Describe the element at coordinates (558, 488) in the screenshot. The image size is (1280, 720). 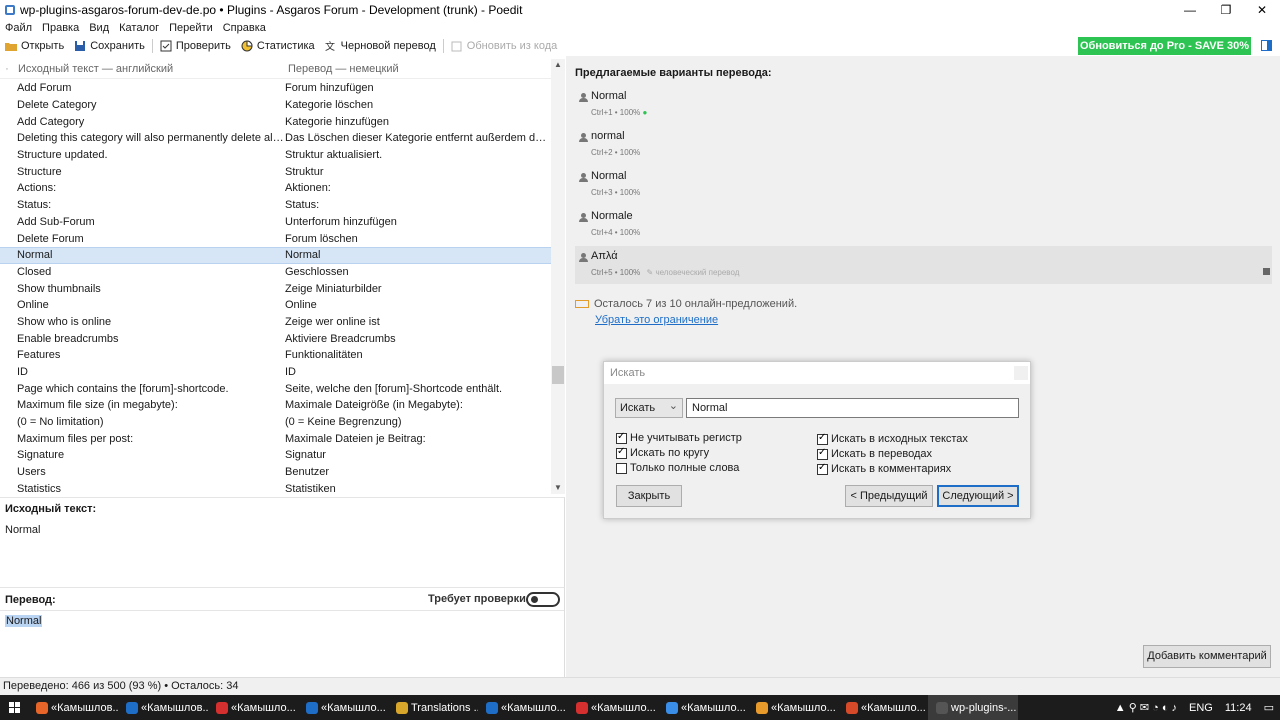
I see `scroll-down-icon: ▼` at that location.